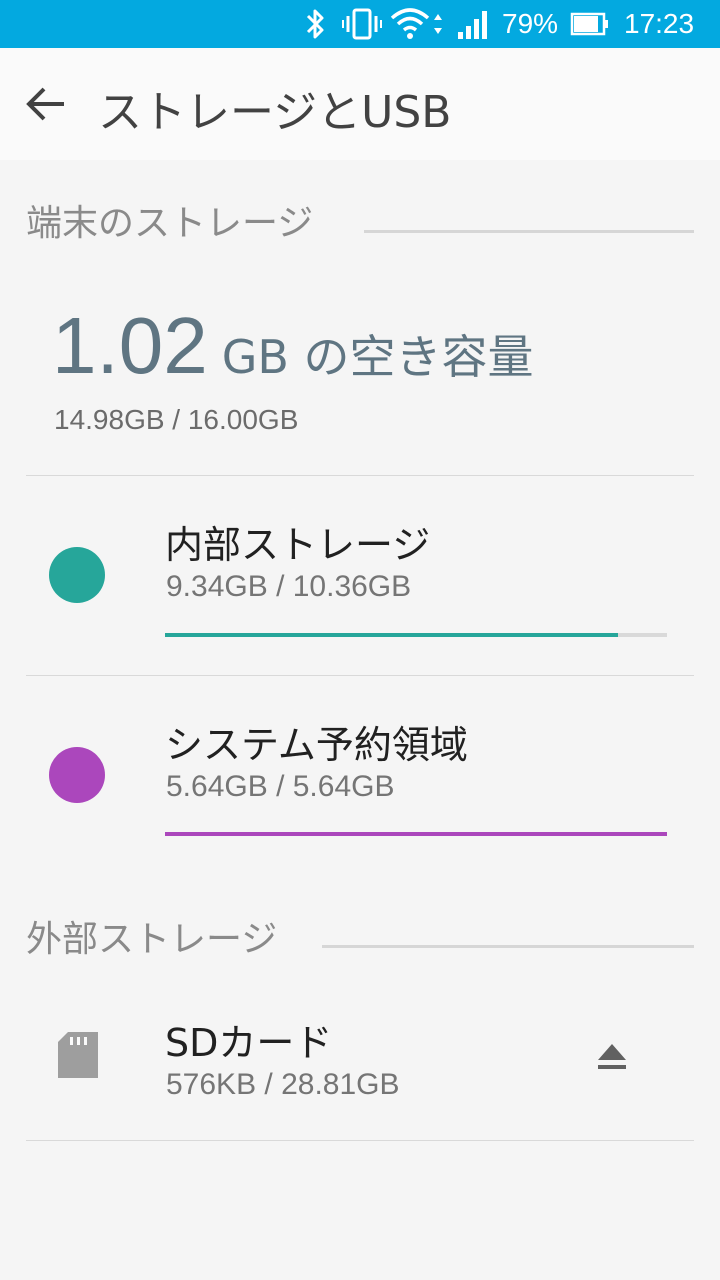  I want to click on free-space-value: 1.02, so click(130, 345).